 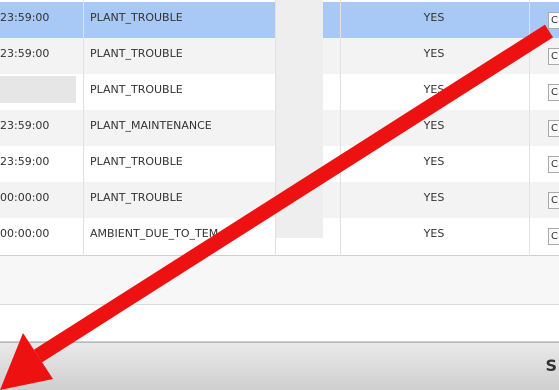 What do you see at coordinates (279, 323) in the screenshot?
I see `text-input-band` at bounding box center [279, 323].